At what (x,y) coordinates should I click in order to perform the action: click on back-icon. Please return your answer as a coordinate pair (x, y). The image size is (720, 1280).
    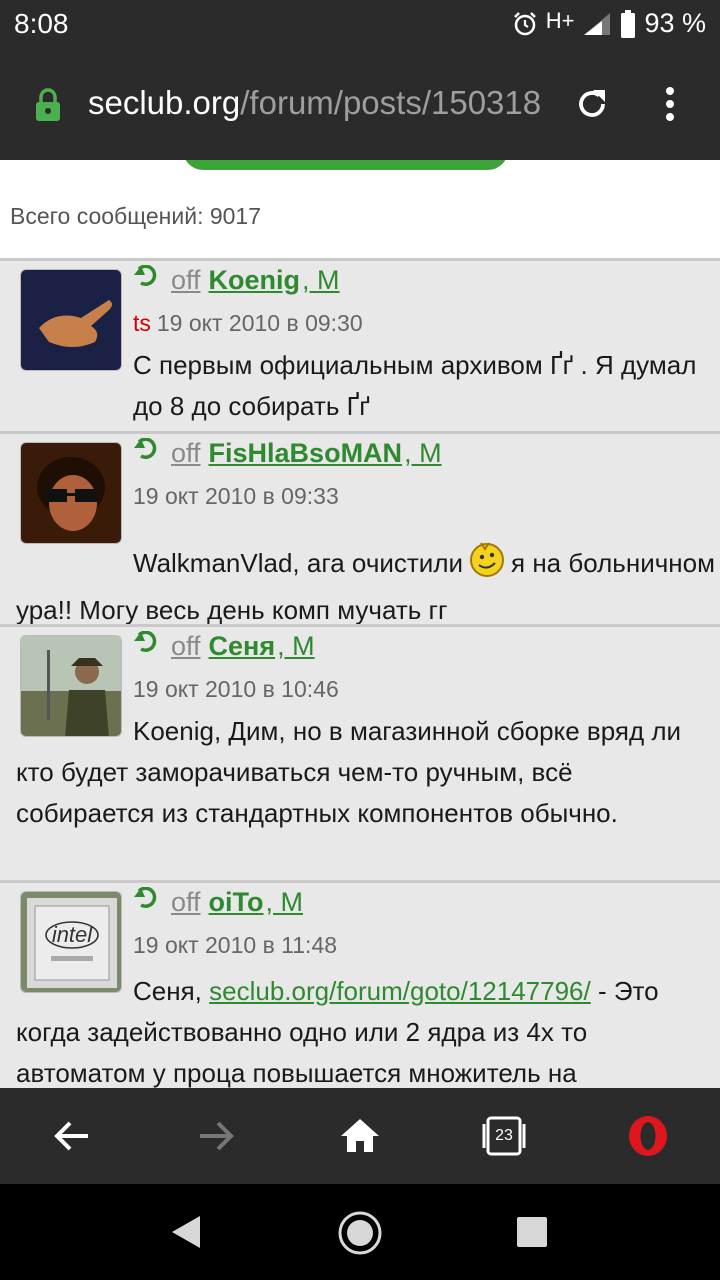
    Looking at the image, I should click on (72, 1138).